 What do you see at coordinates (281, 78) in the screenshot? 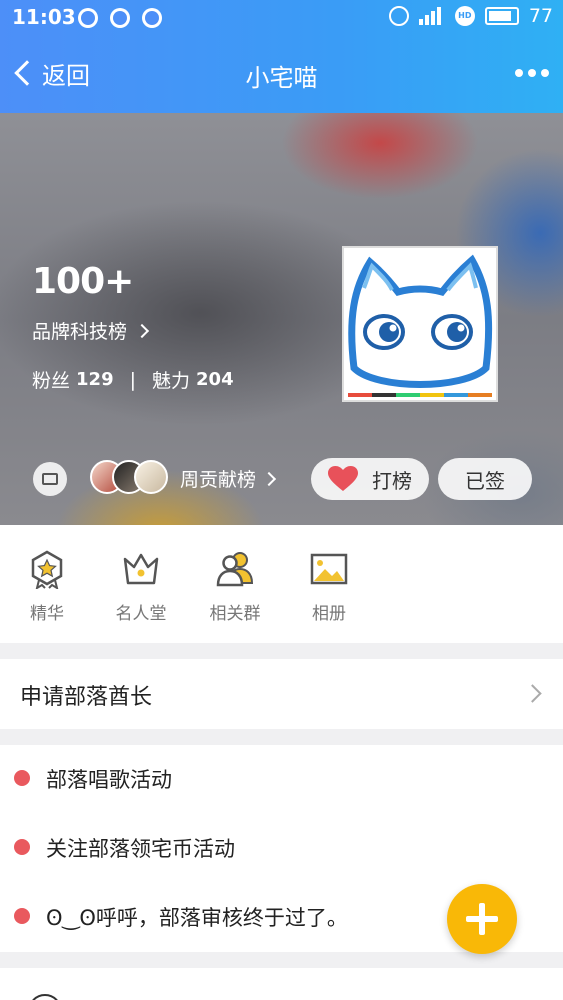
I see `page-title: 小宅喵` at bounding box center [281, 78].